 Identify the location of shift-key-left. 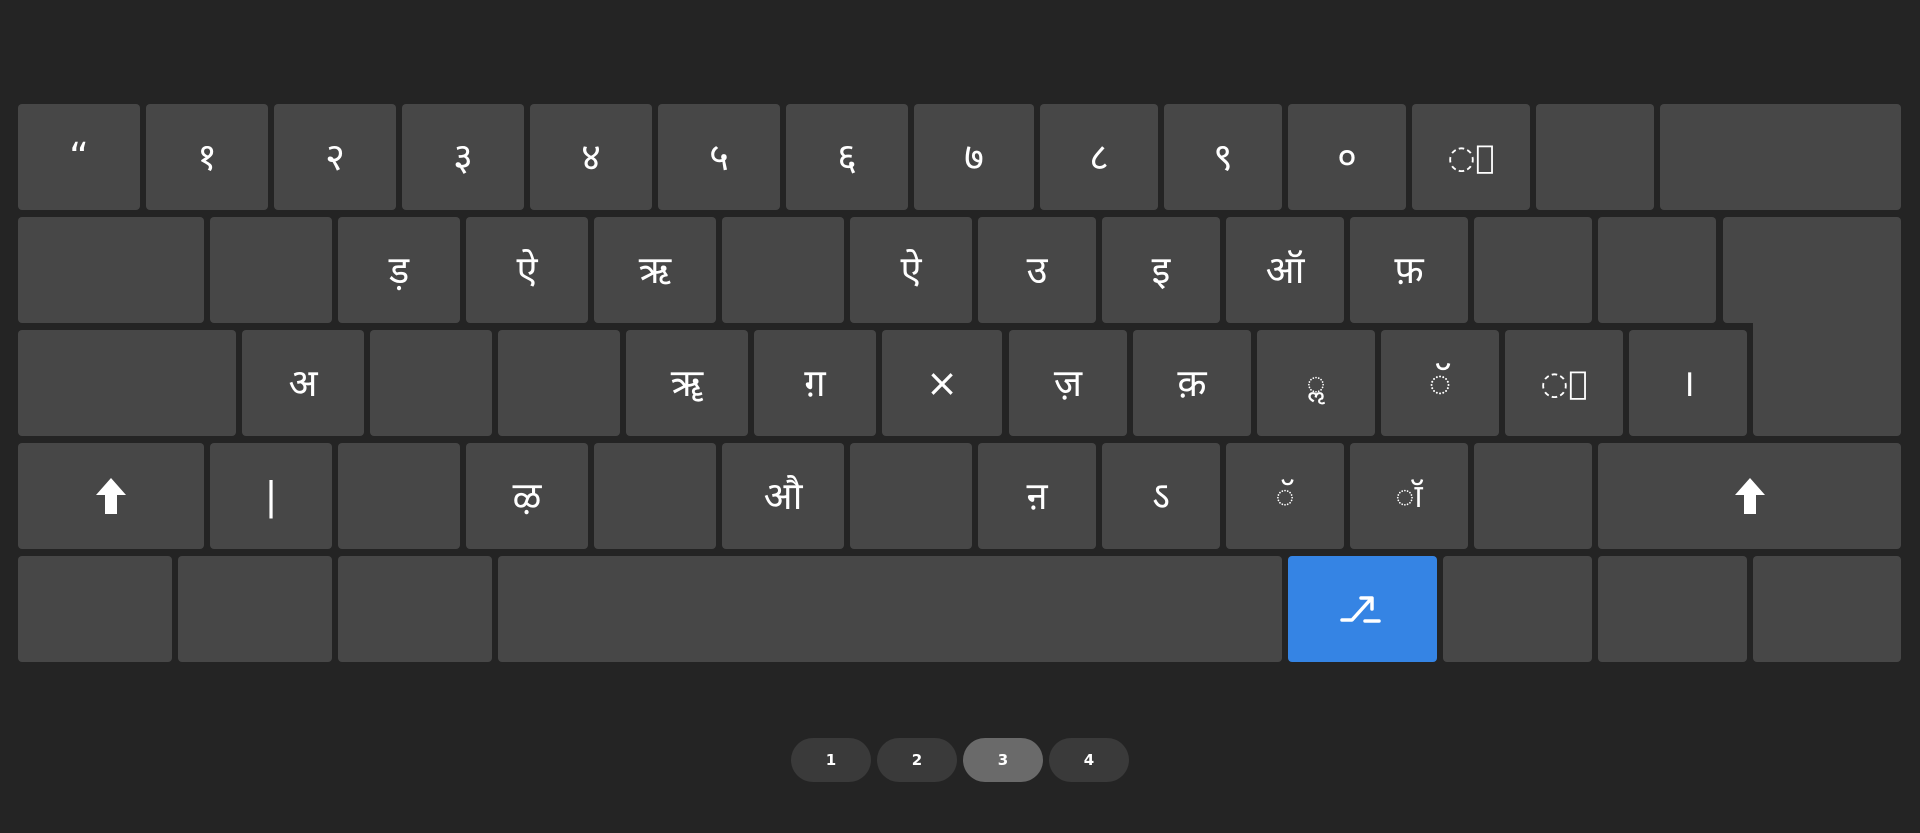
(111, 496).